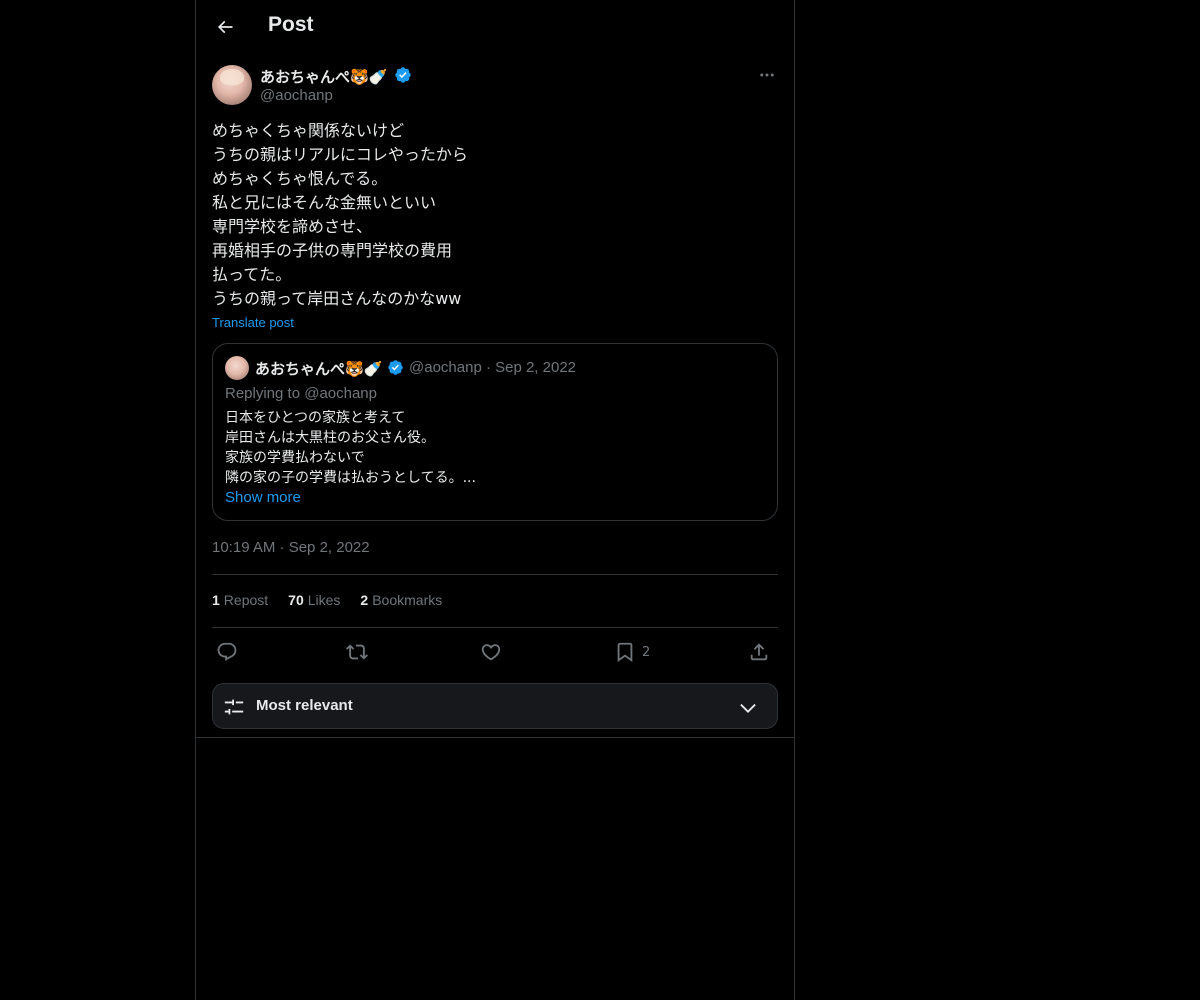 This screenshot has height=1000, width=1200. Describe the element at coordinates (495, 27) in the screenshot. I see `header: Post` at that location.